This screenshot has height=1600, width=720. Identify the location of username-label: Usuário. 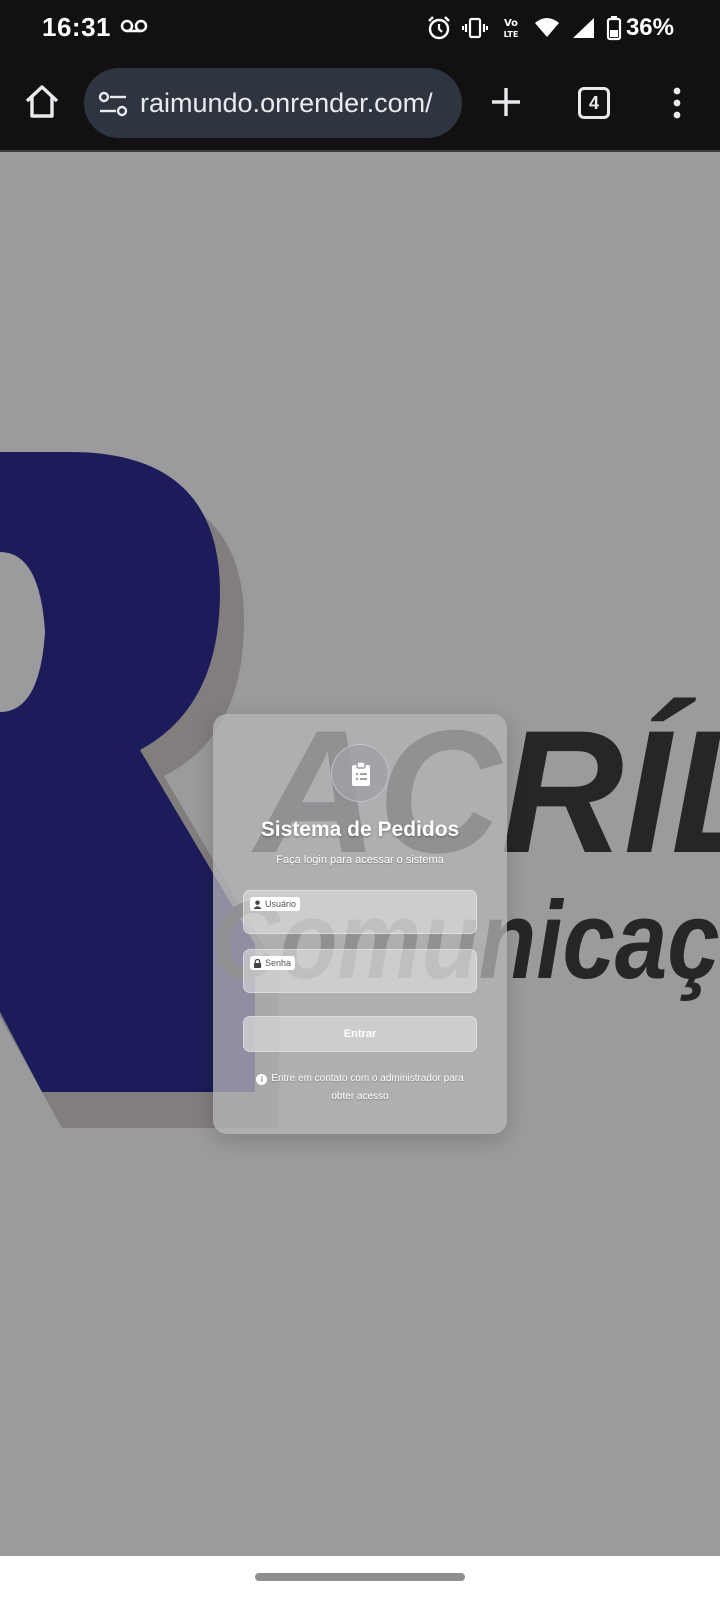
(275, 904).